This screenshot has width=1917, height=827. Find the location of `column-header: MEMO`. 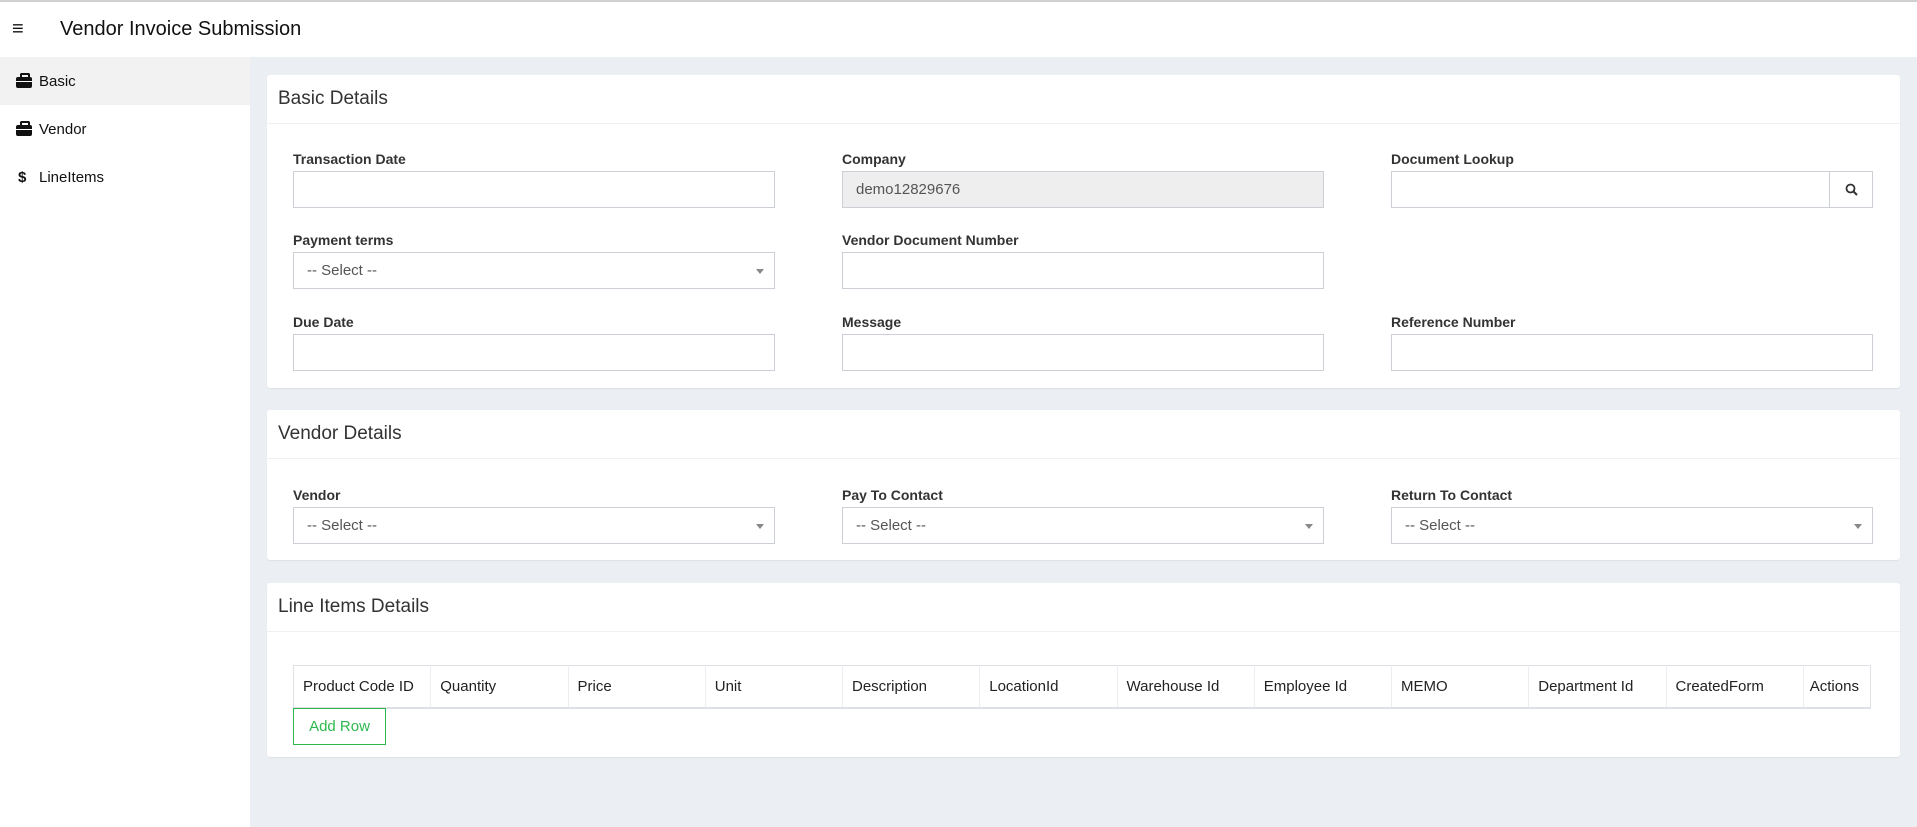

column-header: MEMO is located at coordinates (1460, 686).